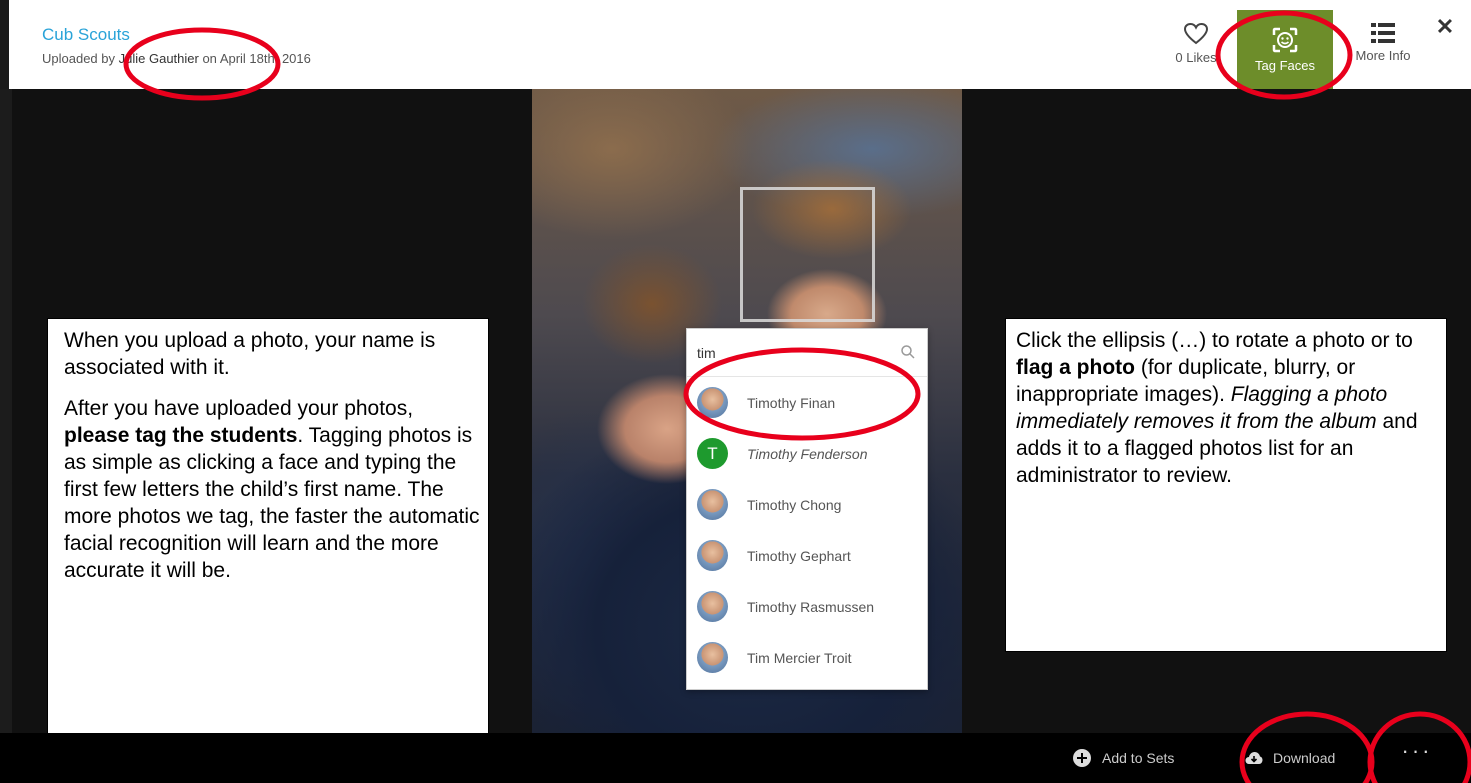 This screenshot has height=783, width=1471. What do you see at coordinates (797, 353) in the screenshot?
I see `tag-search-input` at bounding box center [797, 353].